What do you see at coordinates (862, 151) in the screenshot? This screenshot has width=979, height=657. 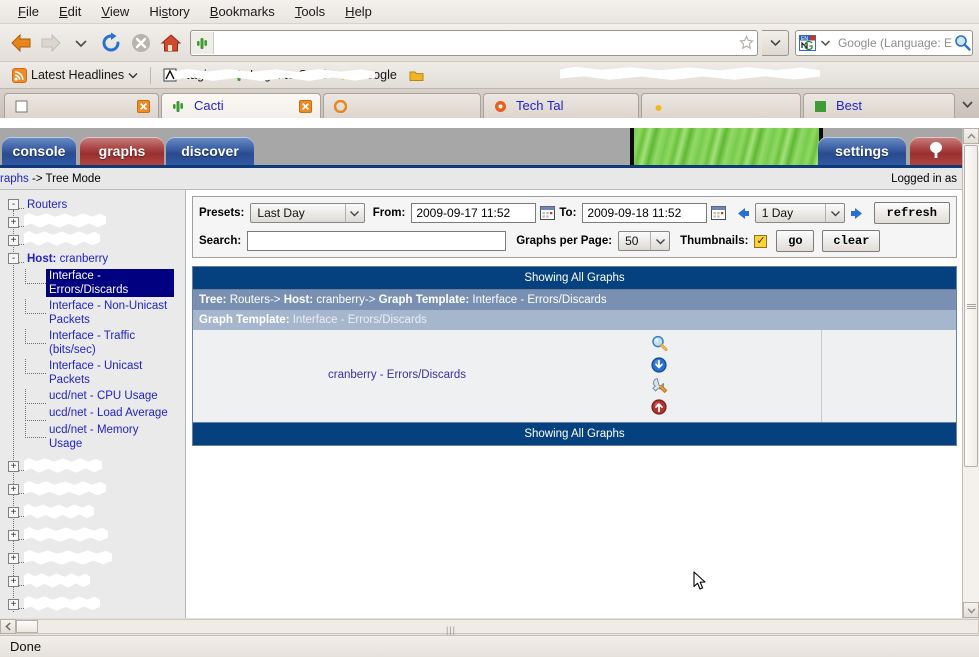 I see `tab-settings: settings` at bounding box center [862, 151].